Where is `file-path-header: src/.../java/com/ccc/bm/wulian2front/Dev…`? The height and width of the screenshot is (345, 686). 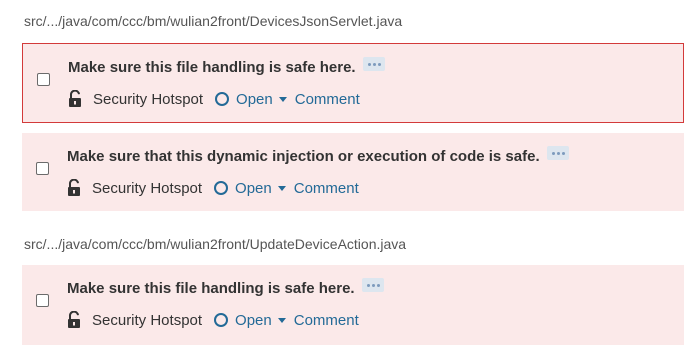 file-path-header: src/.../java/com/ccc/bm/wulian2front/Dev… is located at coordinates (213, 21).